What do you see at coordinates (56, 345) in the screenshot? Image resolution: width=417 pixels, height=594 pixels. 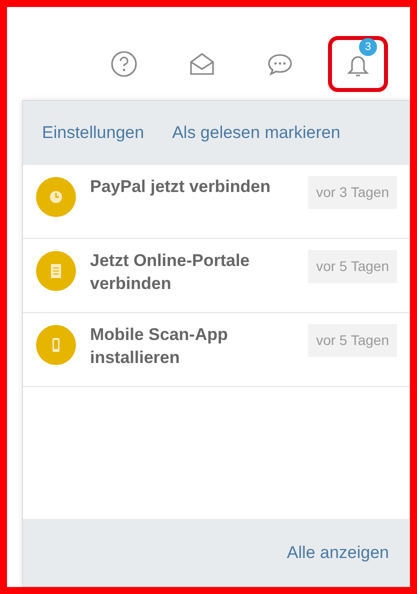 I see `phone-icon` at bounding box center [56, 345].